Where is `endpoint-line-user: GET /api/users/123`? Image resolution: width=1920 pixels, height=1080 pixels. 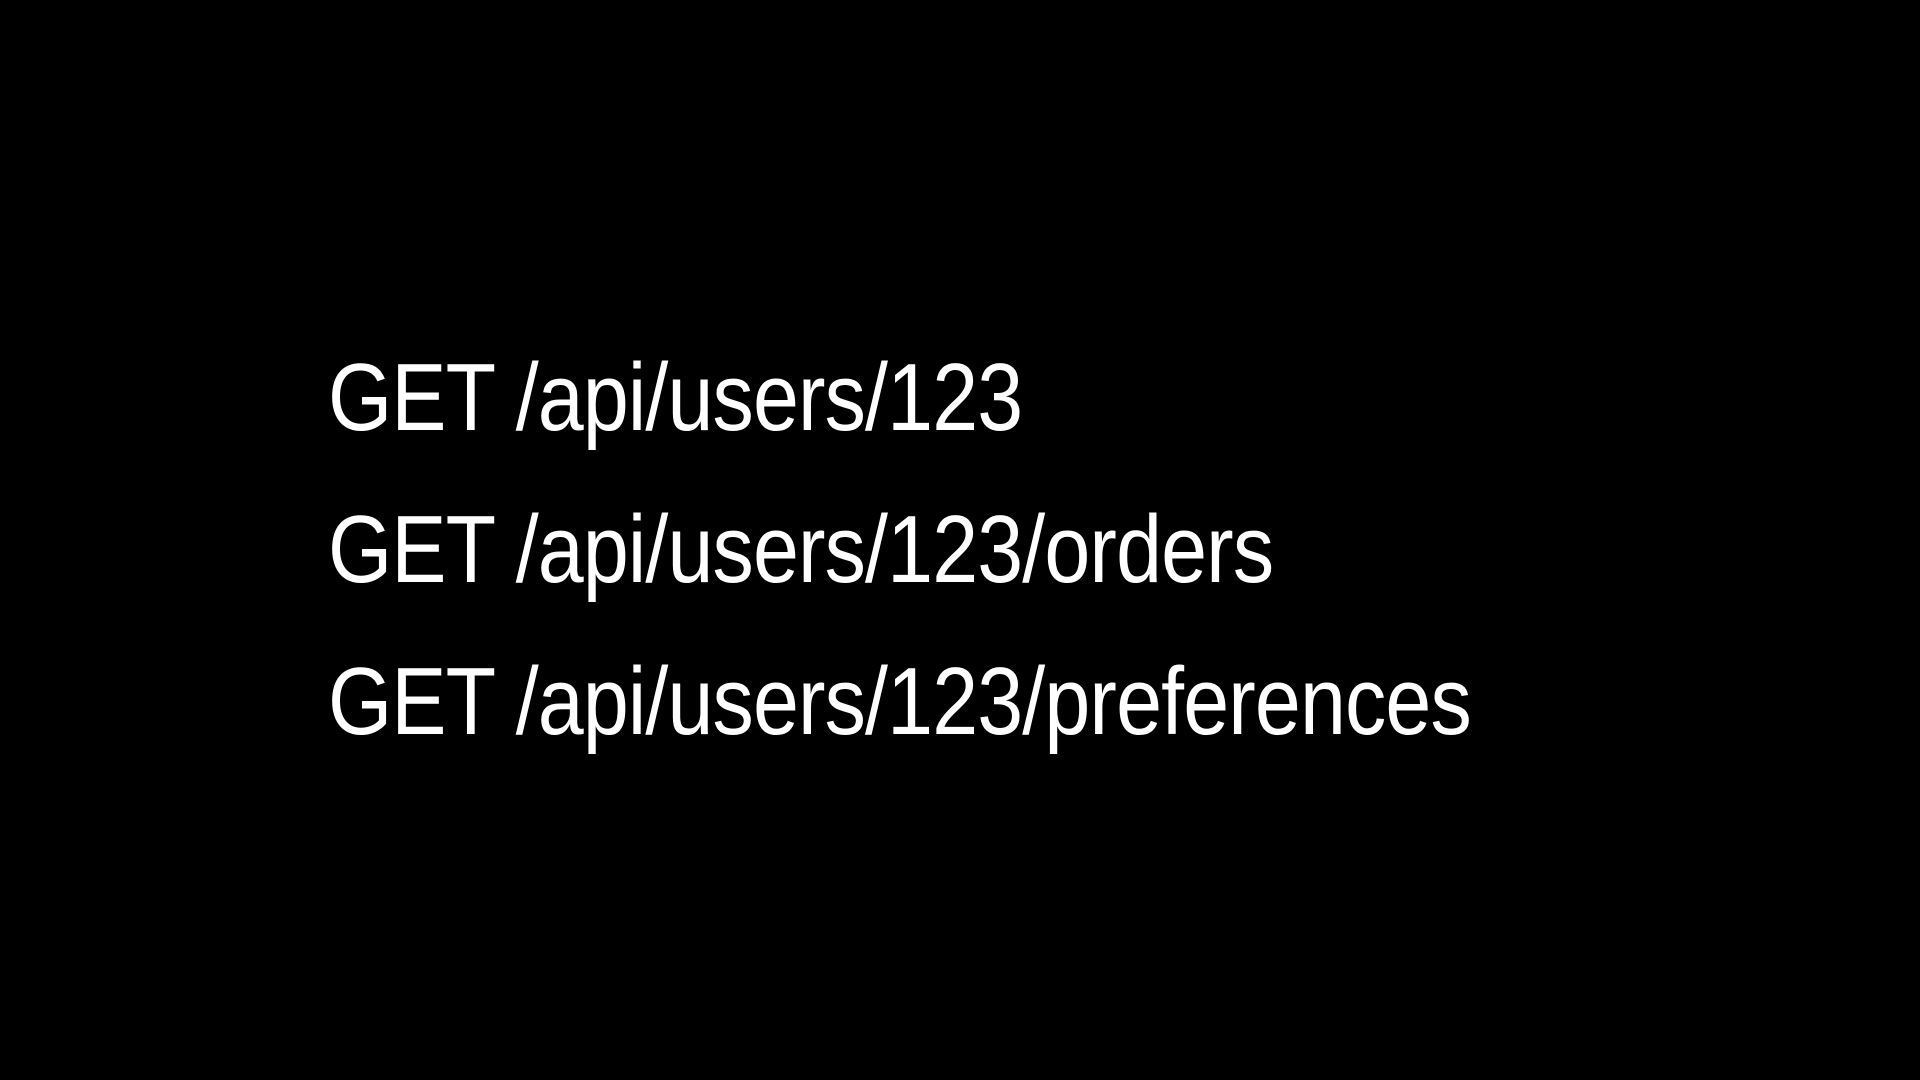 endpoint-line-user: GET /api/users/123 is located at coordinates (675, 397).